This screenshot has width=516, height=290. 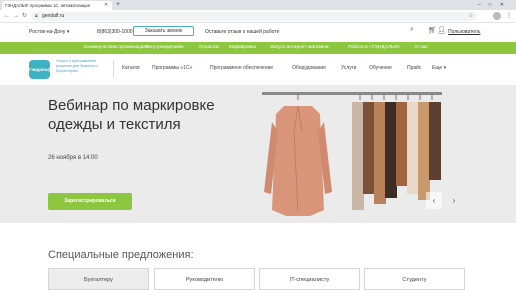 What do you see at coordinates (254, 16) in the screenshot?
I see `address-bar` at bounding box center [254, 16].